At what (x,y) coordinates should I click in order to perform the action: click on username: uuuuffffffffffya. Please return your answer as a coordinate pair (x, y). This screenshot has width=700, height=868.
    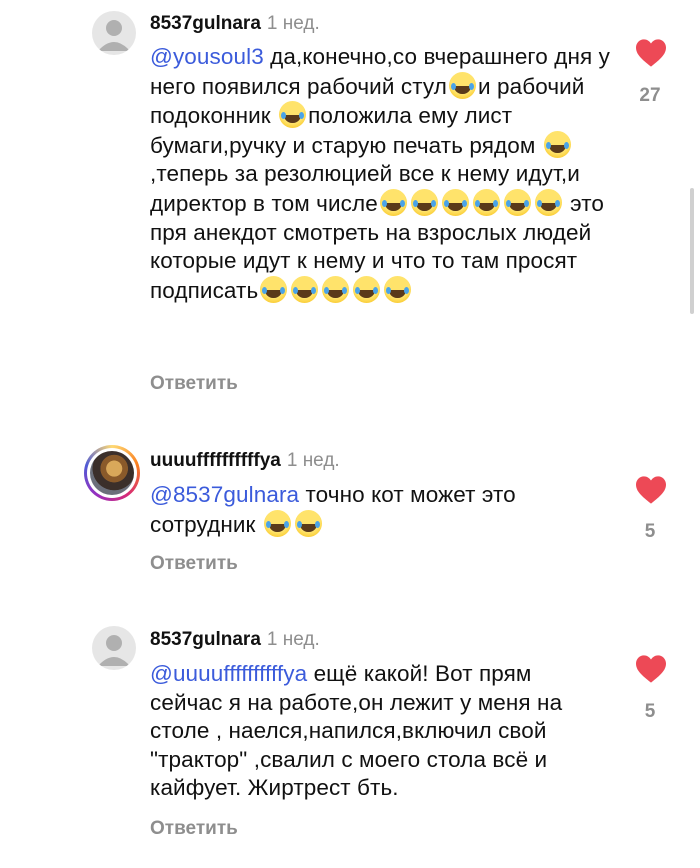
    Looking at the image, I should click on (215, 460).